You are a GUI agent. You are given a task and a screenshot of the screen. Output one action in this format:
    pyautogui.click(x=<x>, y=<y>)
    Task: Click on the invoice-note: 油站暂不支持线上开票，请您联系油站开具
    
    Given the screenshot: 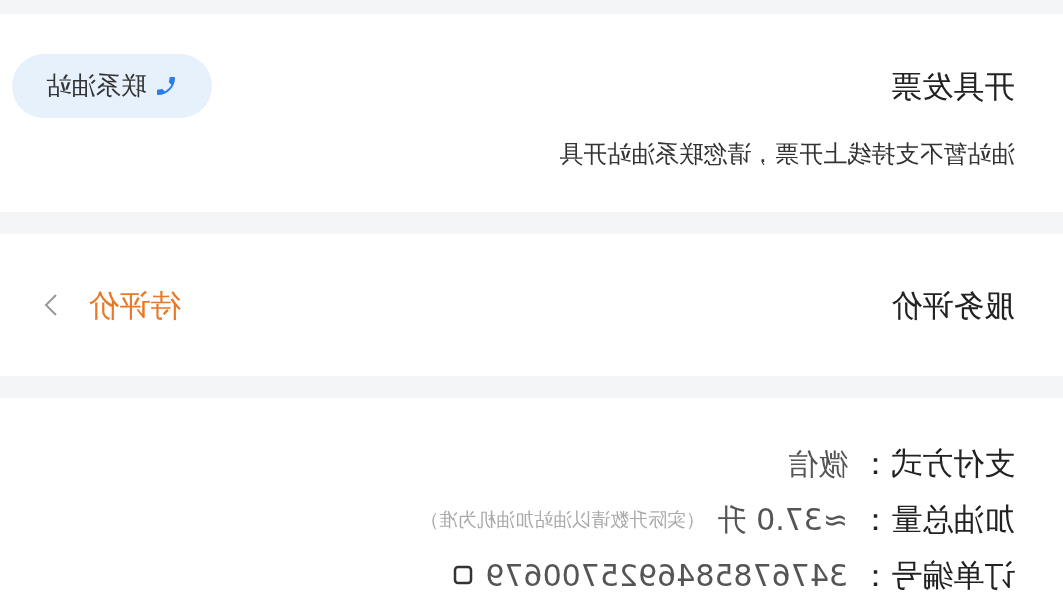 What is the action you would take?
    pyautogui.click(x=786, y=154)
    